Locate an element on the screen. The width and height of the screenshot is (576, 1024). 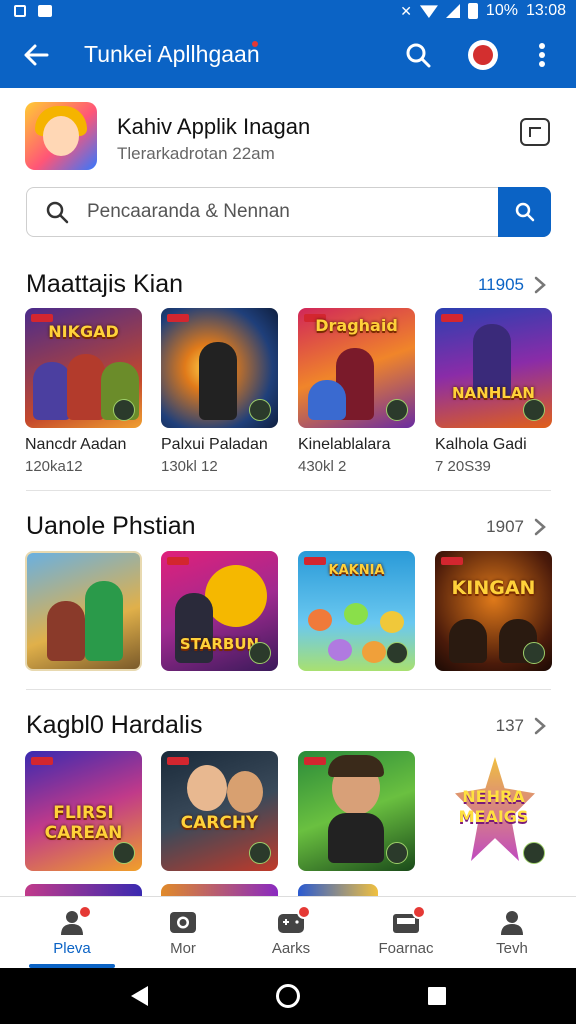
nav-item-tevh: Tevh is located at coordinates (512, 933).